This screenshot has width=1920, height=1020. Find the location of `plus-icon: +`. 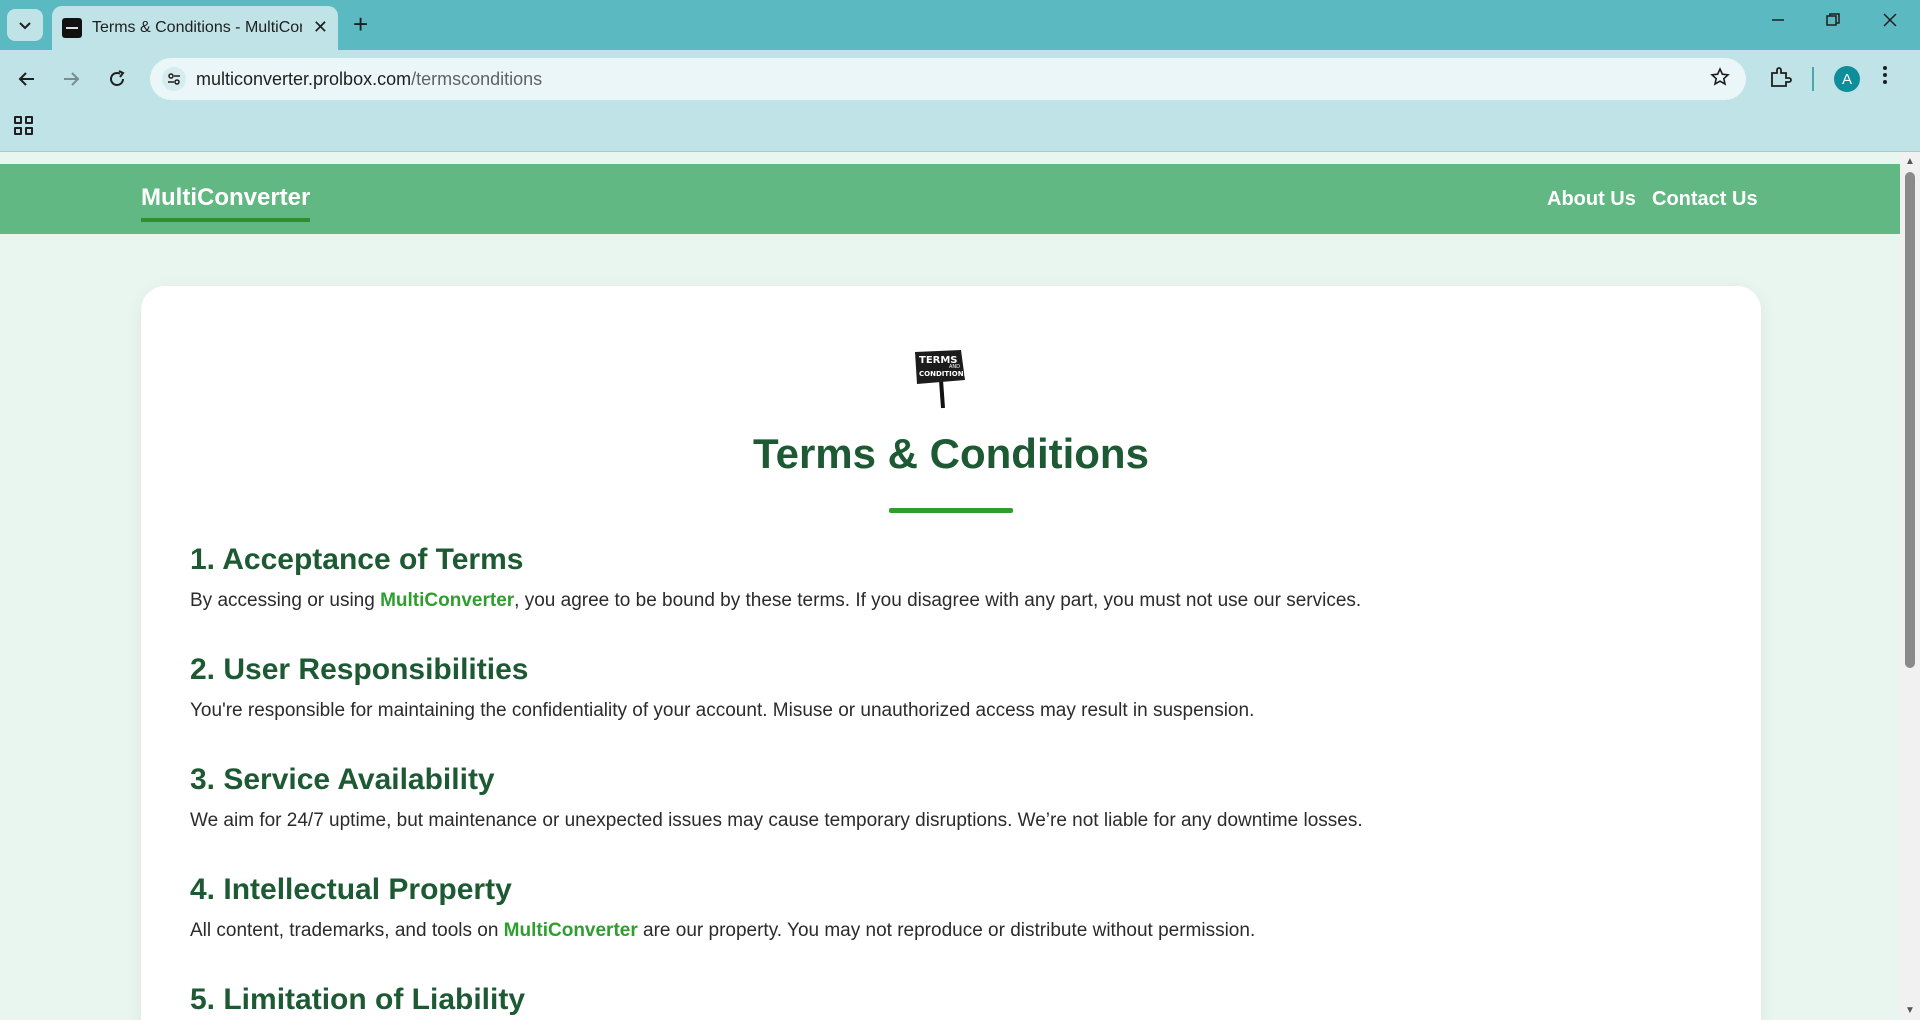

plus-icon: + is located at coordinates (360, 24).